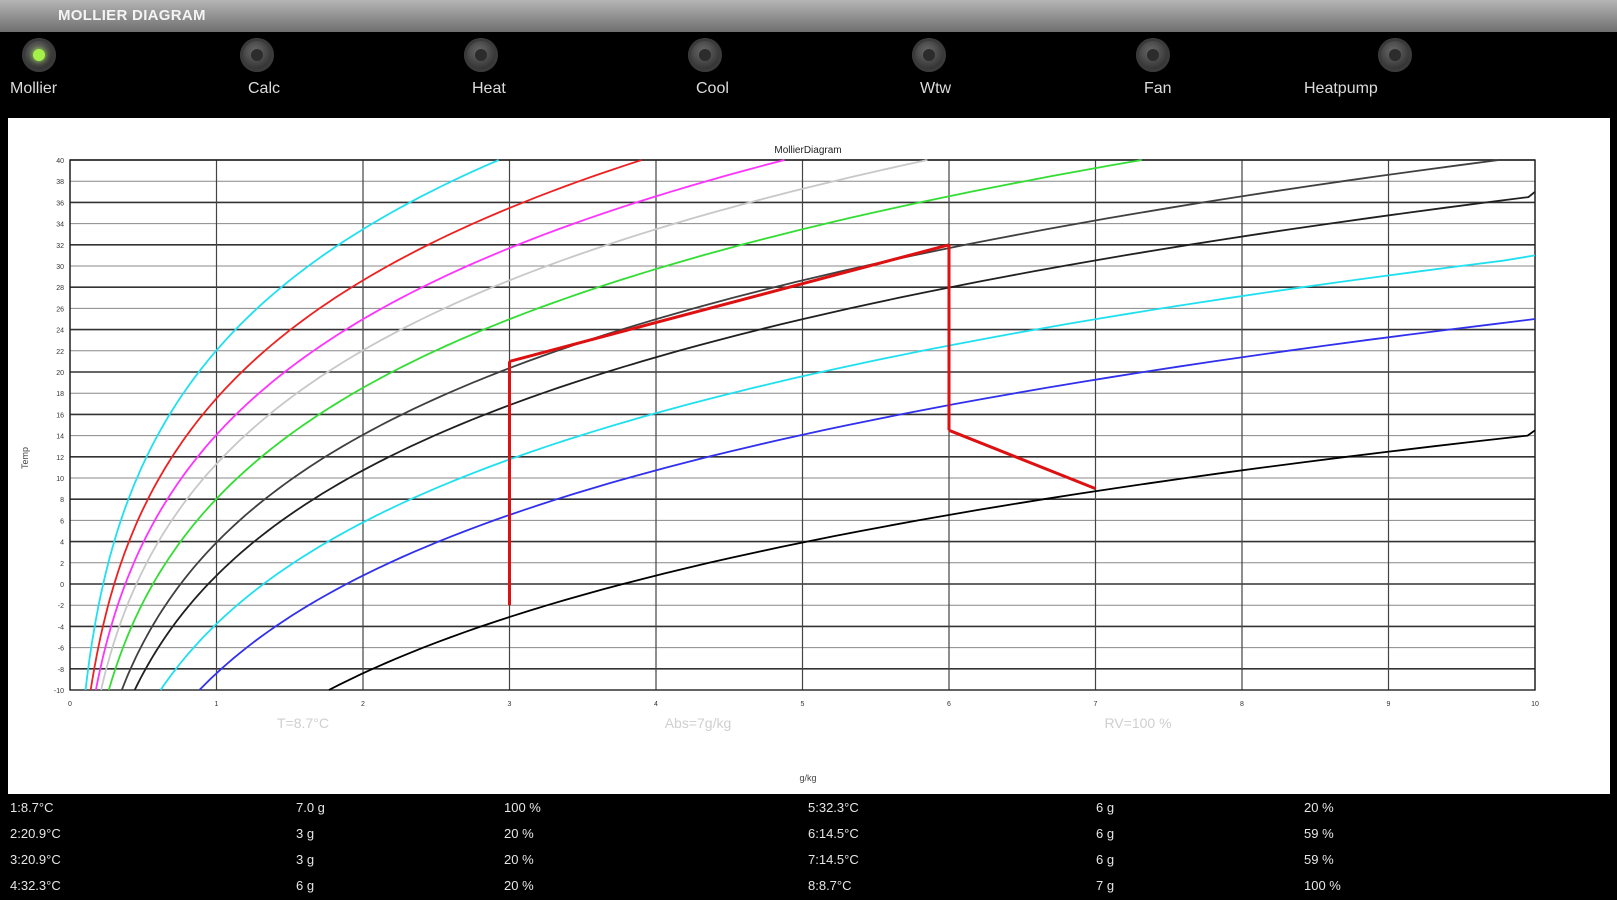 The image size is (1617, 900). I want to click on tab-mollier: Mollier, so click(68, 73).